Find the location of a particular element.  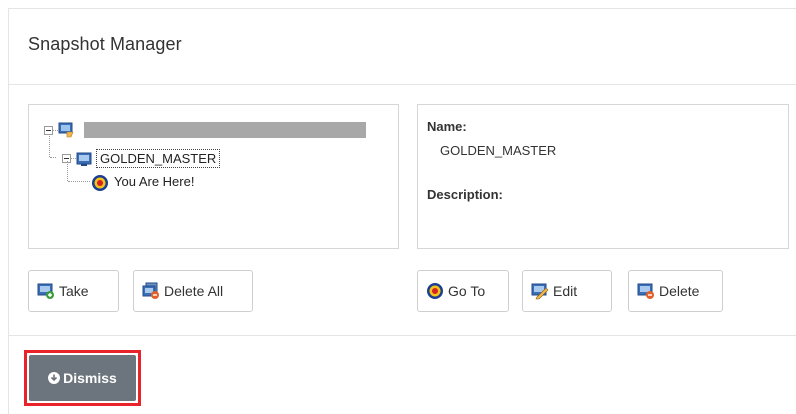

delete-all-button: Delete All is located at coordinates (193, 291).